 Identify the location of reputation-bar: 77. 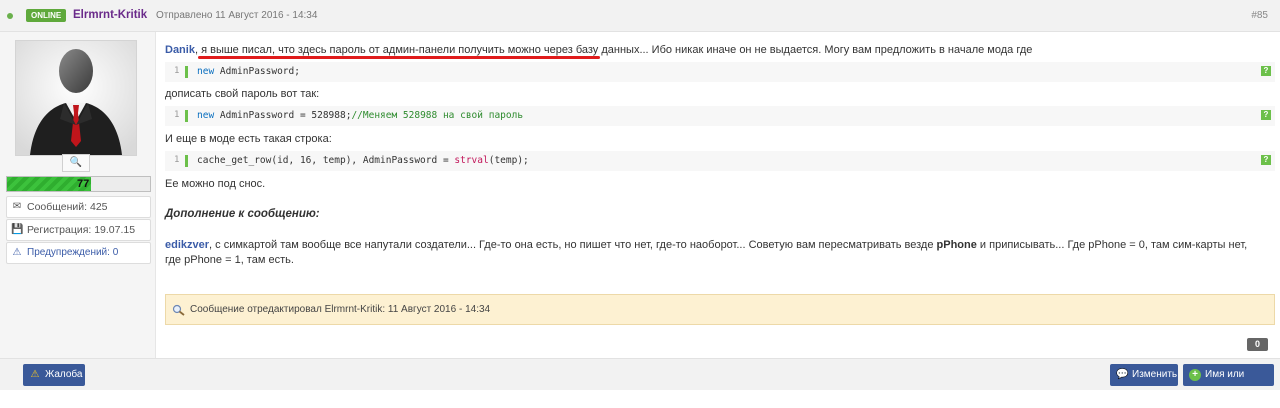
(78, 184).